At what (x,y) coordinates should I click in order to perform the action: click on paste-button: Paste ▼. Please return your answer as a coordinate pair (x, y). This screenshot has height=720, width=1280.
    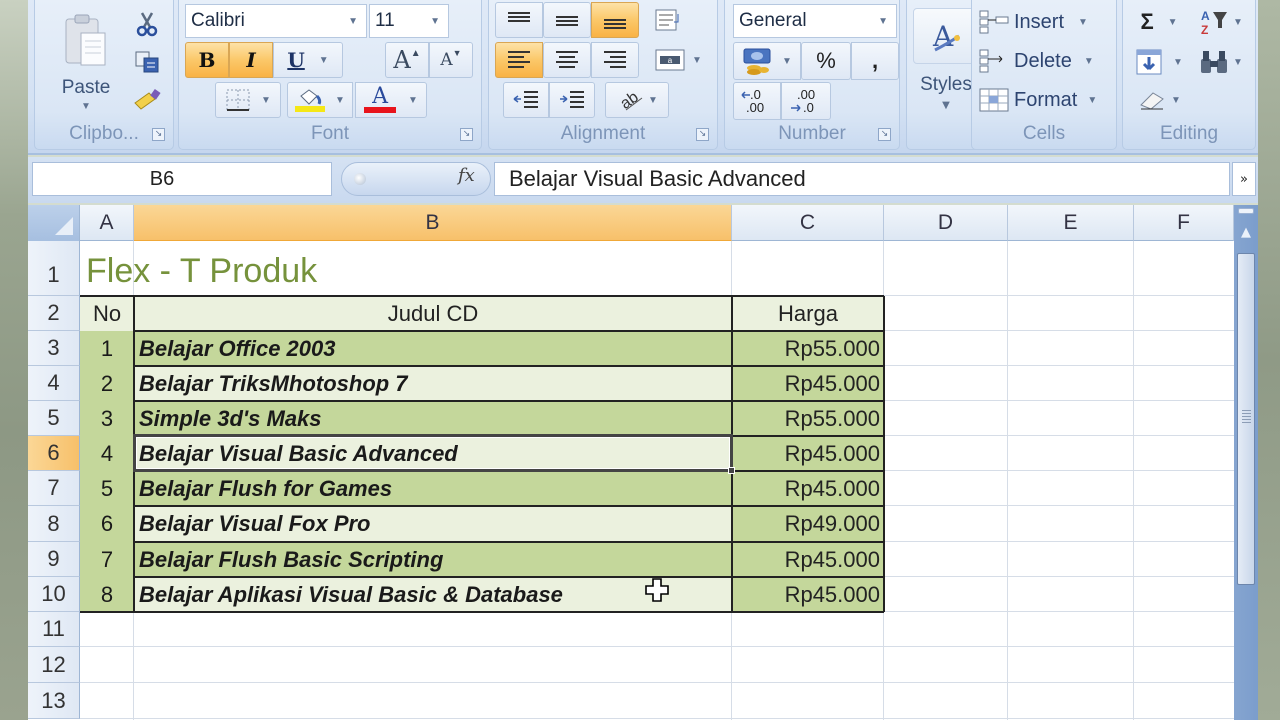
    Looking at the image, I should click on (86, 62).